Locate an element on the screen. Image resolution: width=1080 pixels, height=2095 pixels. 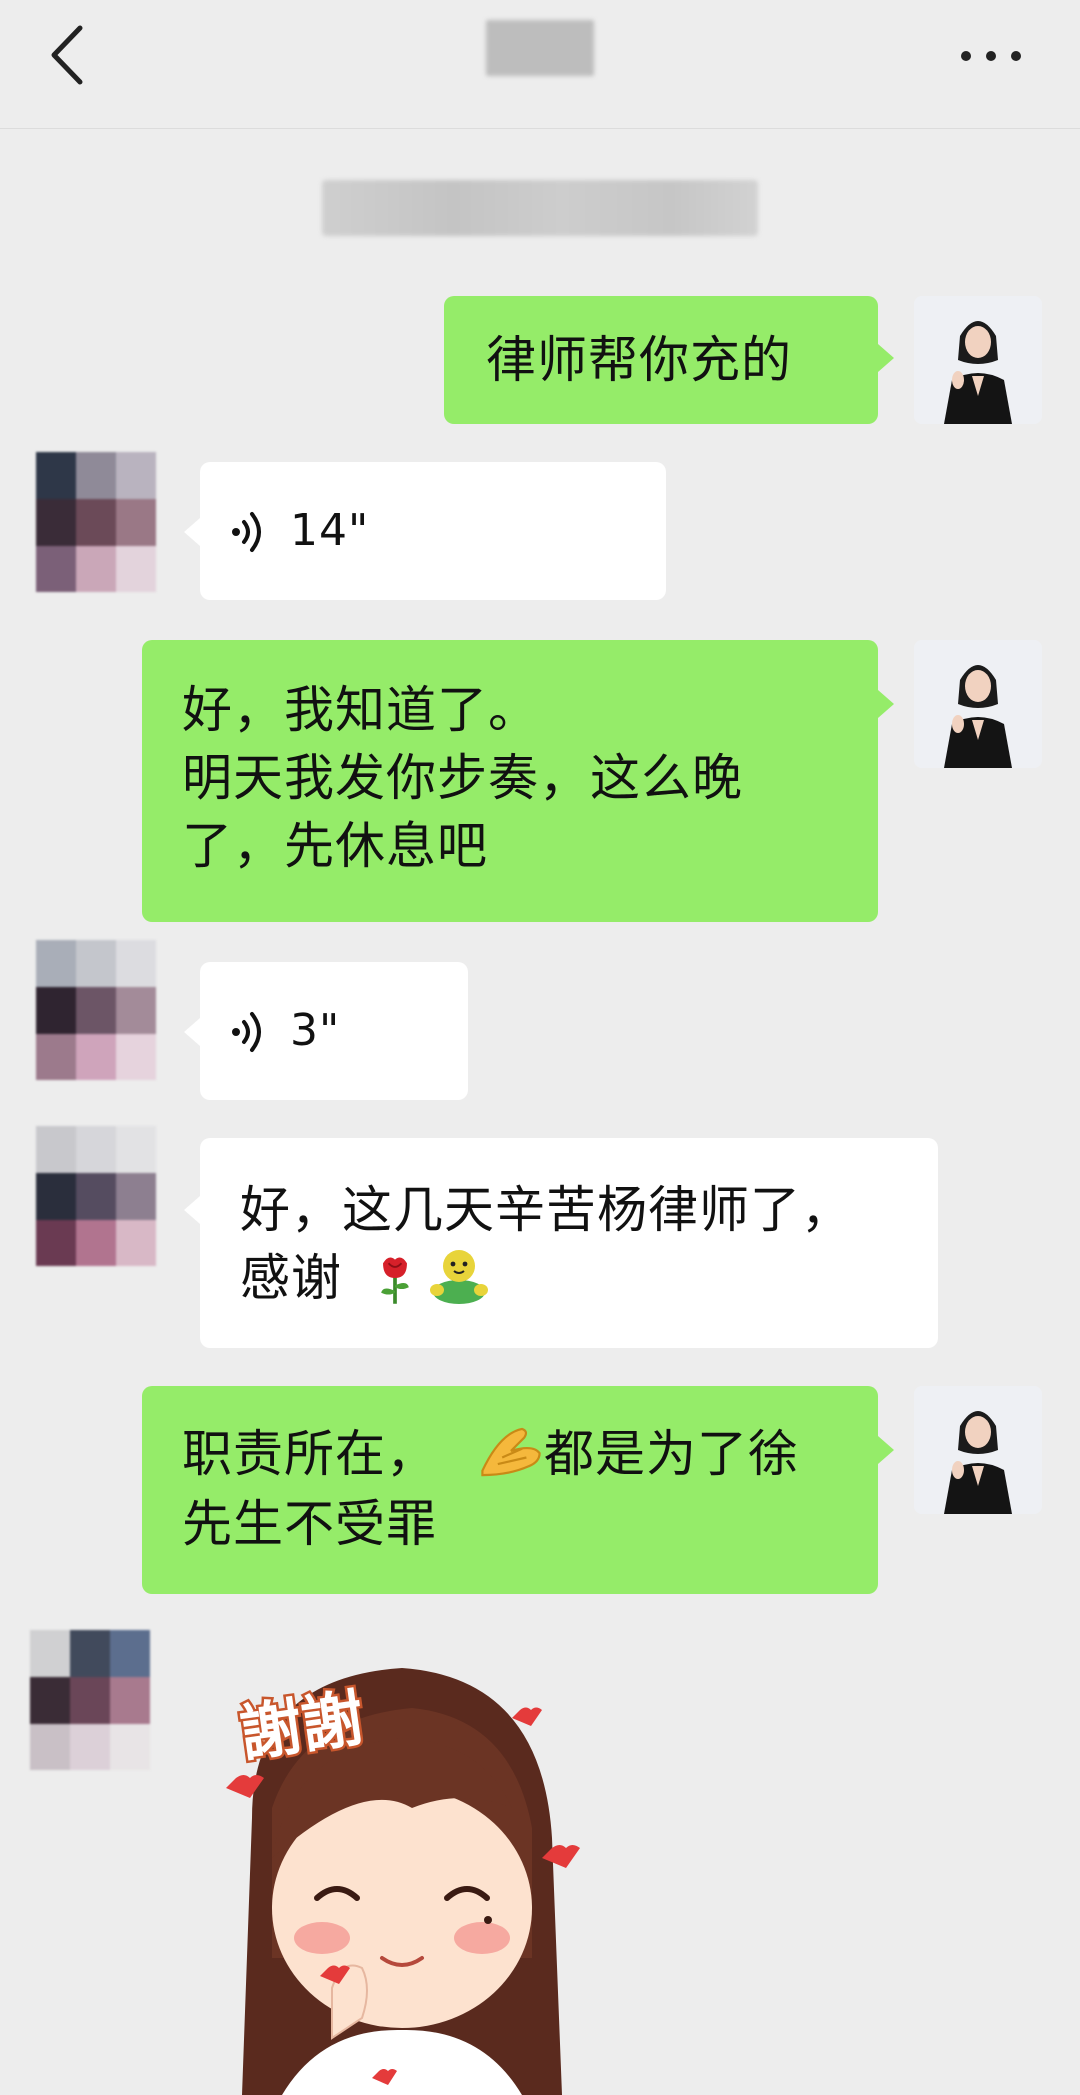
chevron-left-icon is located at coordinates (69, 55).